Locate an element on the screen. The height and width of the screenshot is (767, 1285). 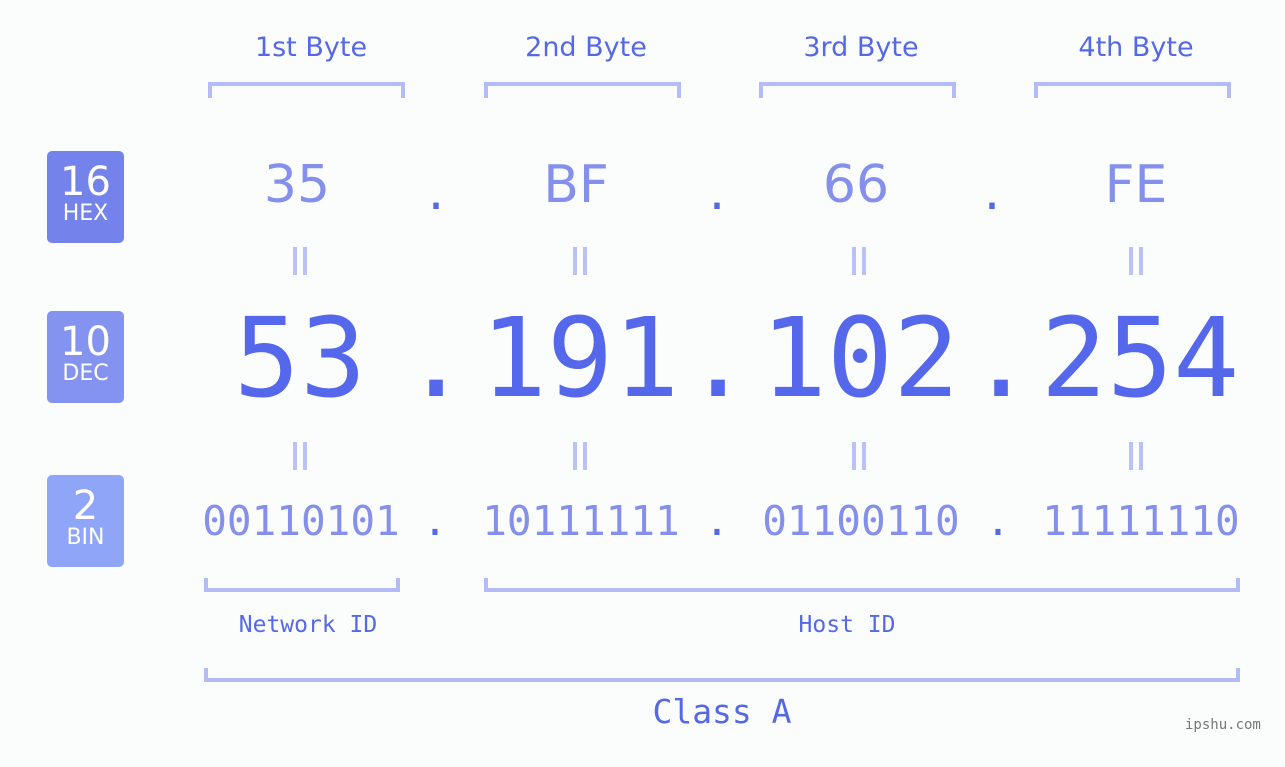
hex-base-number: 16 is located at coordinates (85, 182).